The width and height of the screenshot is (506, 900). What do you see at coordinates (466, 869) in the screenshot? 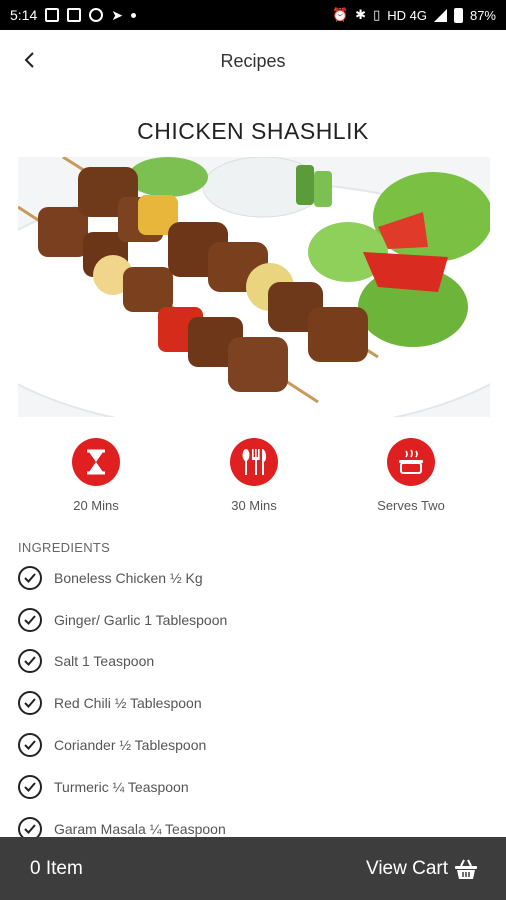
I see `basket-icon` at bounding box center [466, 869].